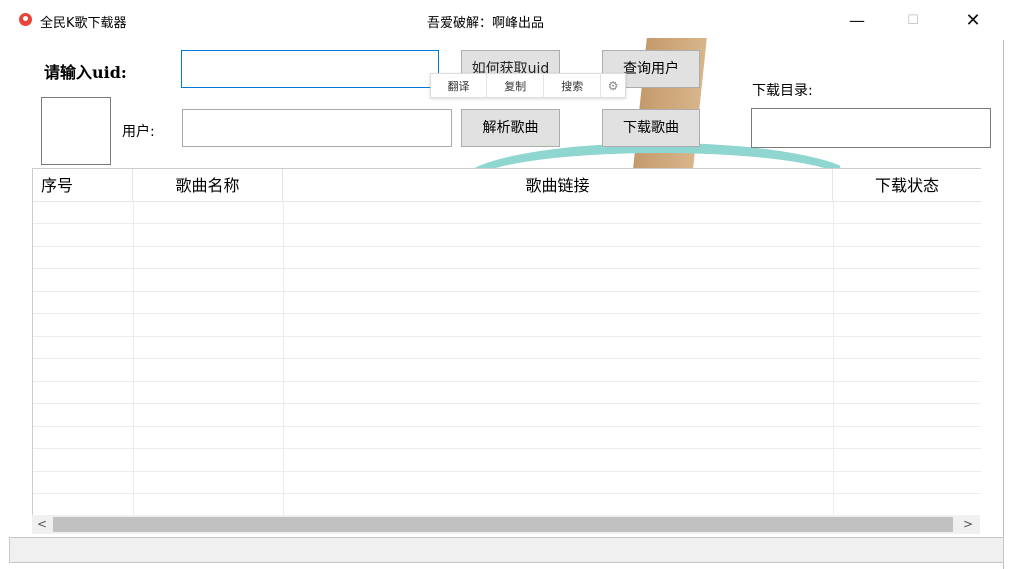  I want to click on user-field, so click(317, 128).